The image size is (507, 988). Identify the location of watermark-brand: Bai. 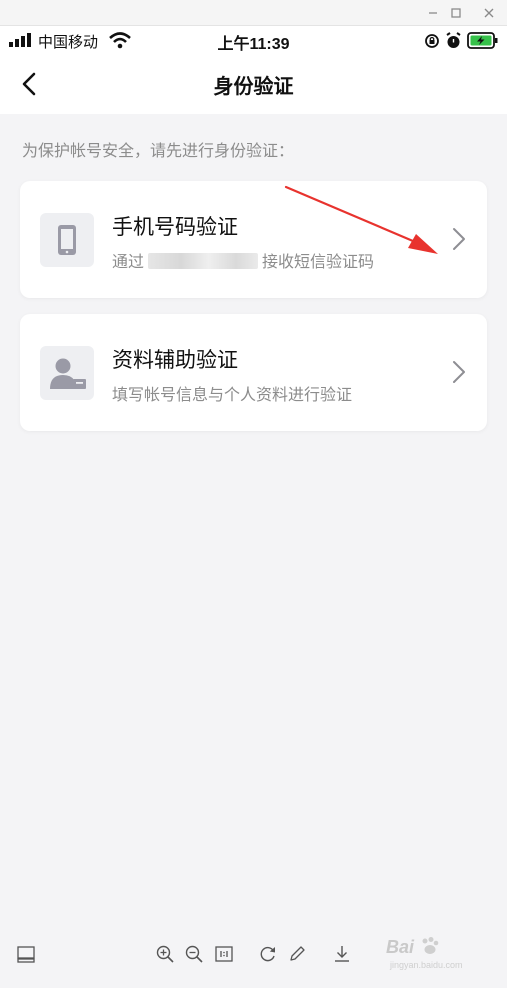
(400, 947).